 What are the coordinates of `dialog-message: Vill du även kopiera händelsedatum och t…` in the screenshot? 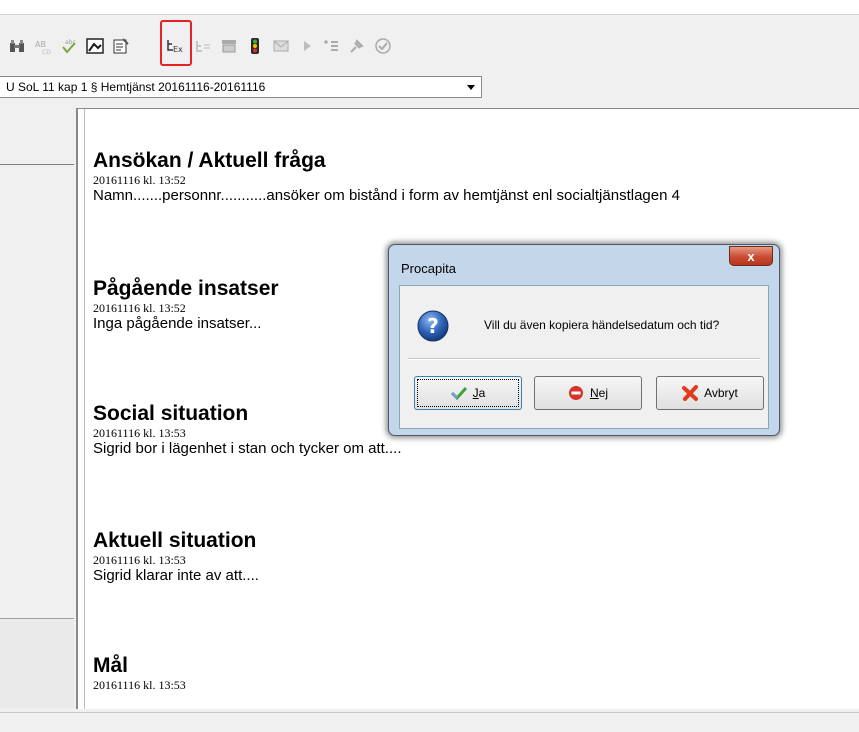 It's located at (602, 325).